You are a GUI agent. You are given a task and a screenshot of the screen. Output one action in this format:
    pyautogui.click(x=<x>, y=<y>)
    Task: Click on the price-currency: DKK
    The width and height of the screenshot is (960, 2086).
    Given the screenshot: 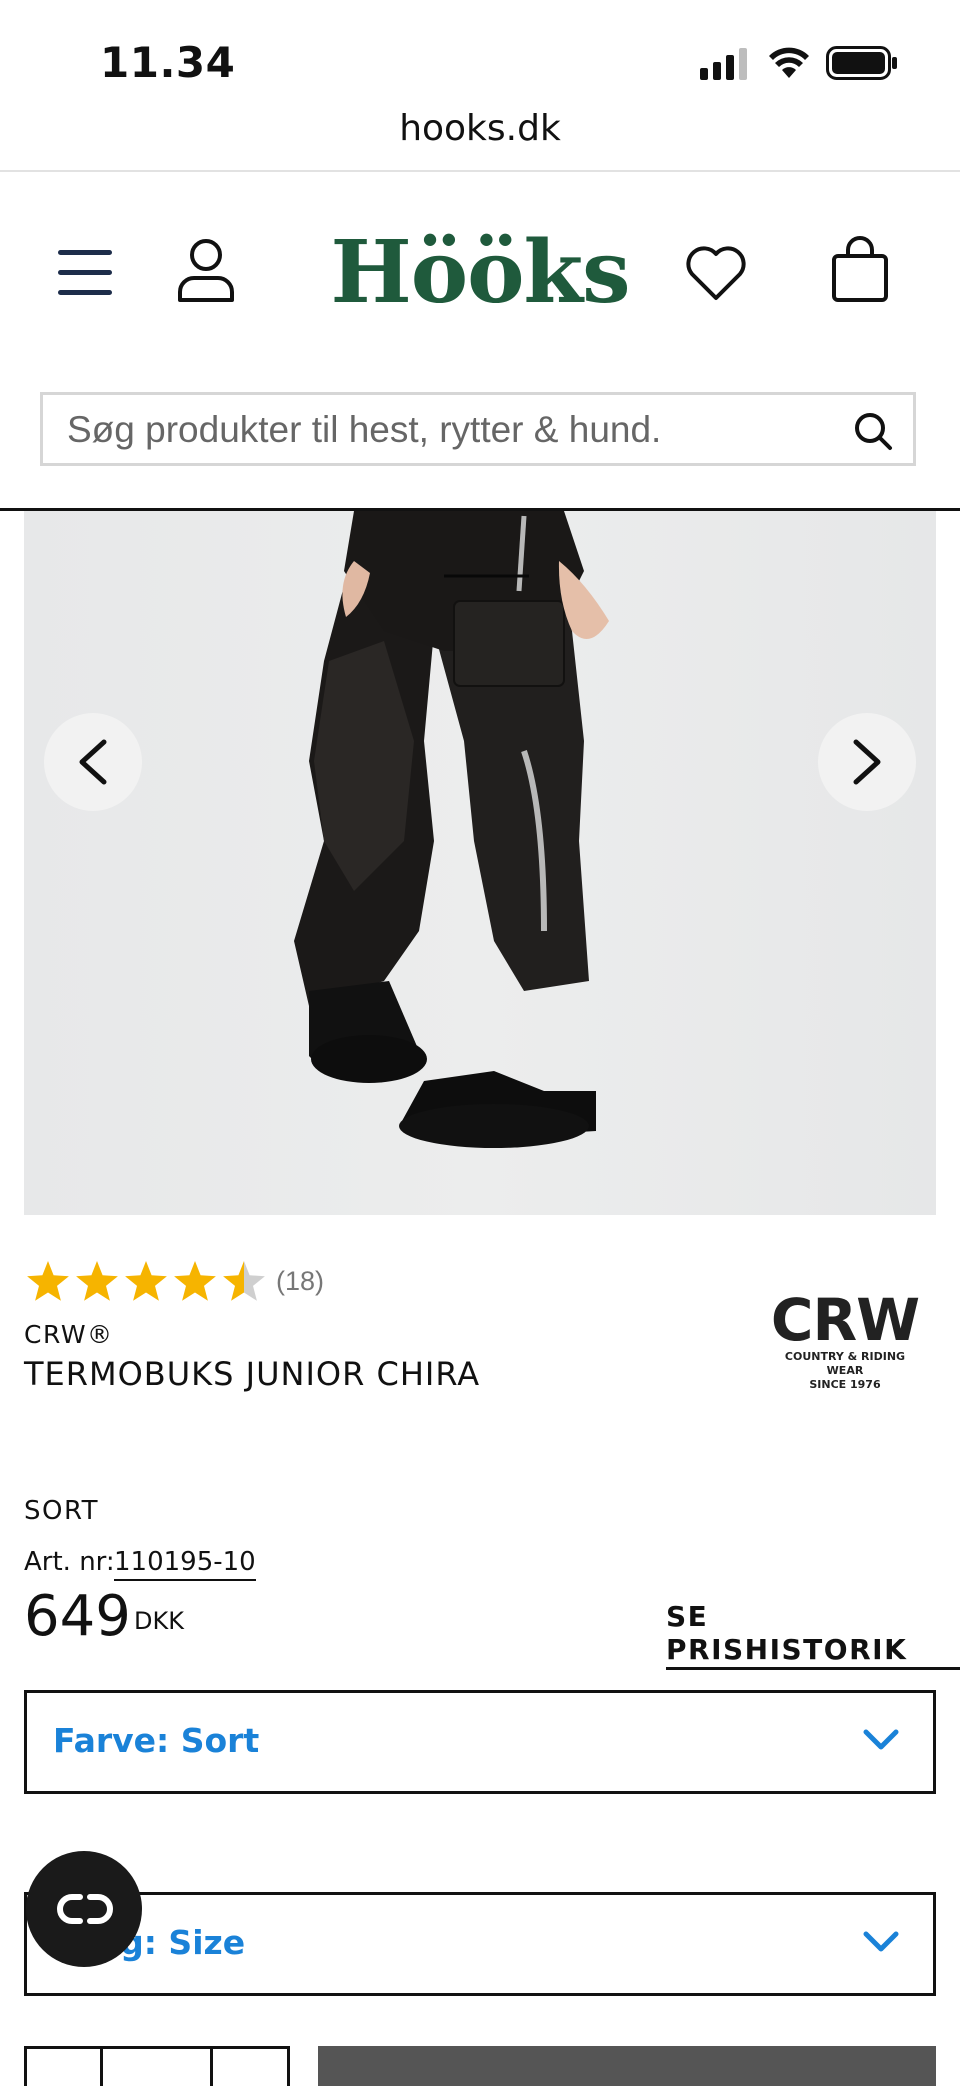 What is the action you would take?
    pyautogui.click(x=159, y=1621)
    